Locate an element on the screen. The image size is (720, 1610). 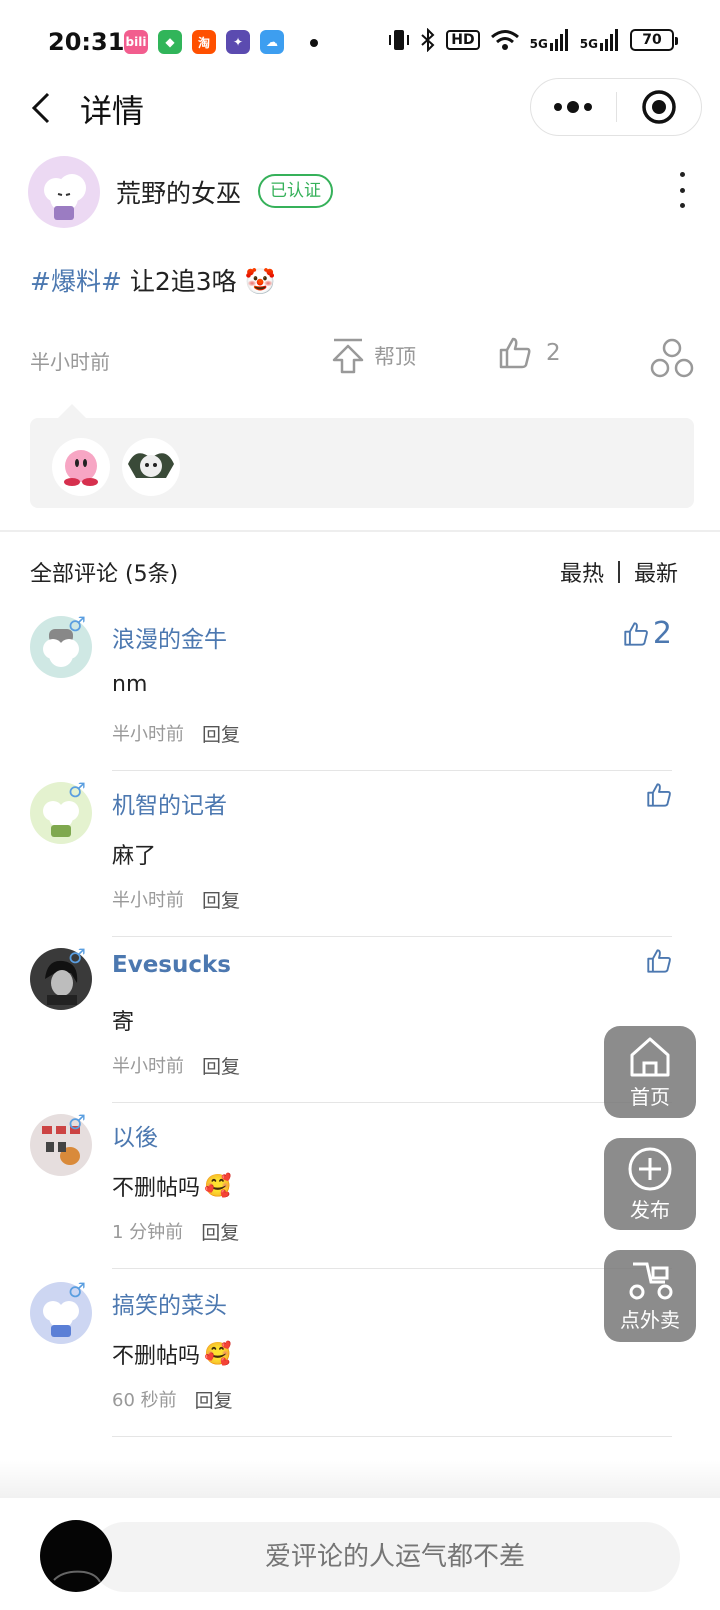
game-icon: ✦ is located at coordinates (238, 42).